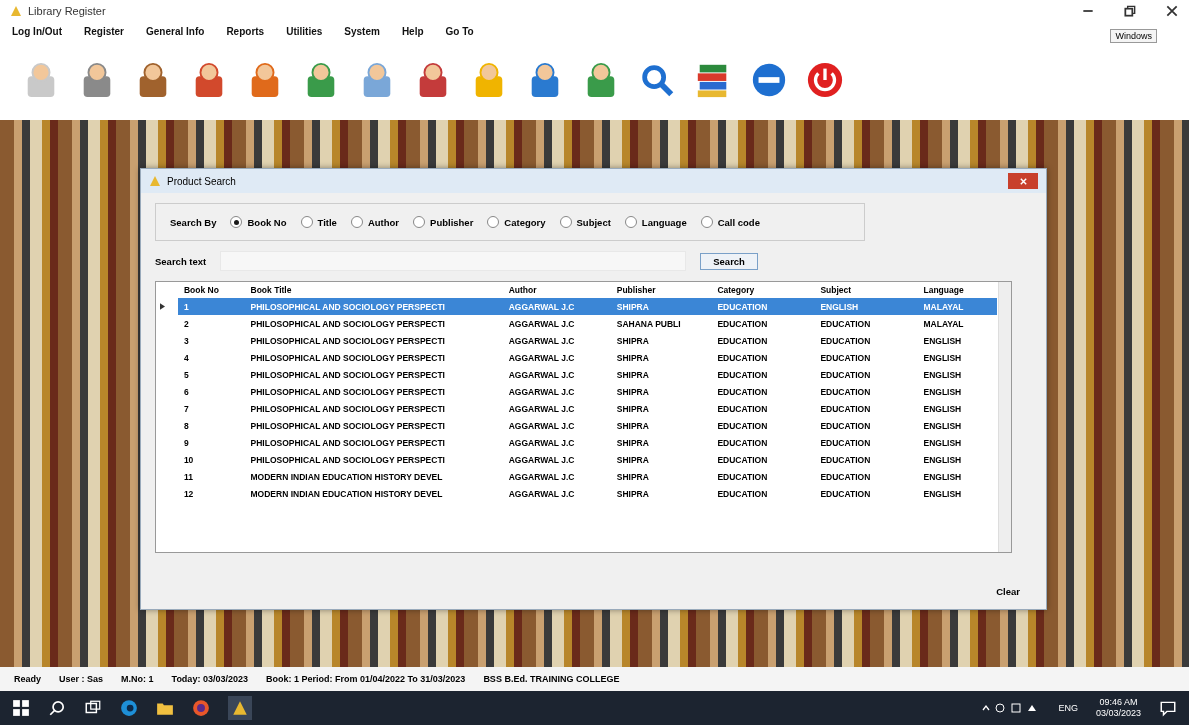  I want to click on table-cell-text: 6, so click(186, 392).